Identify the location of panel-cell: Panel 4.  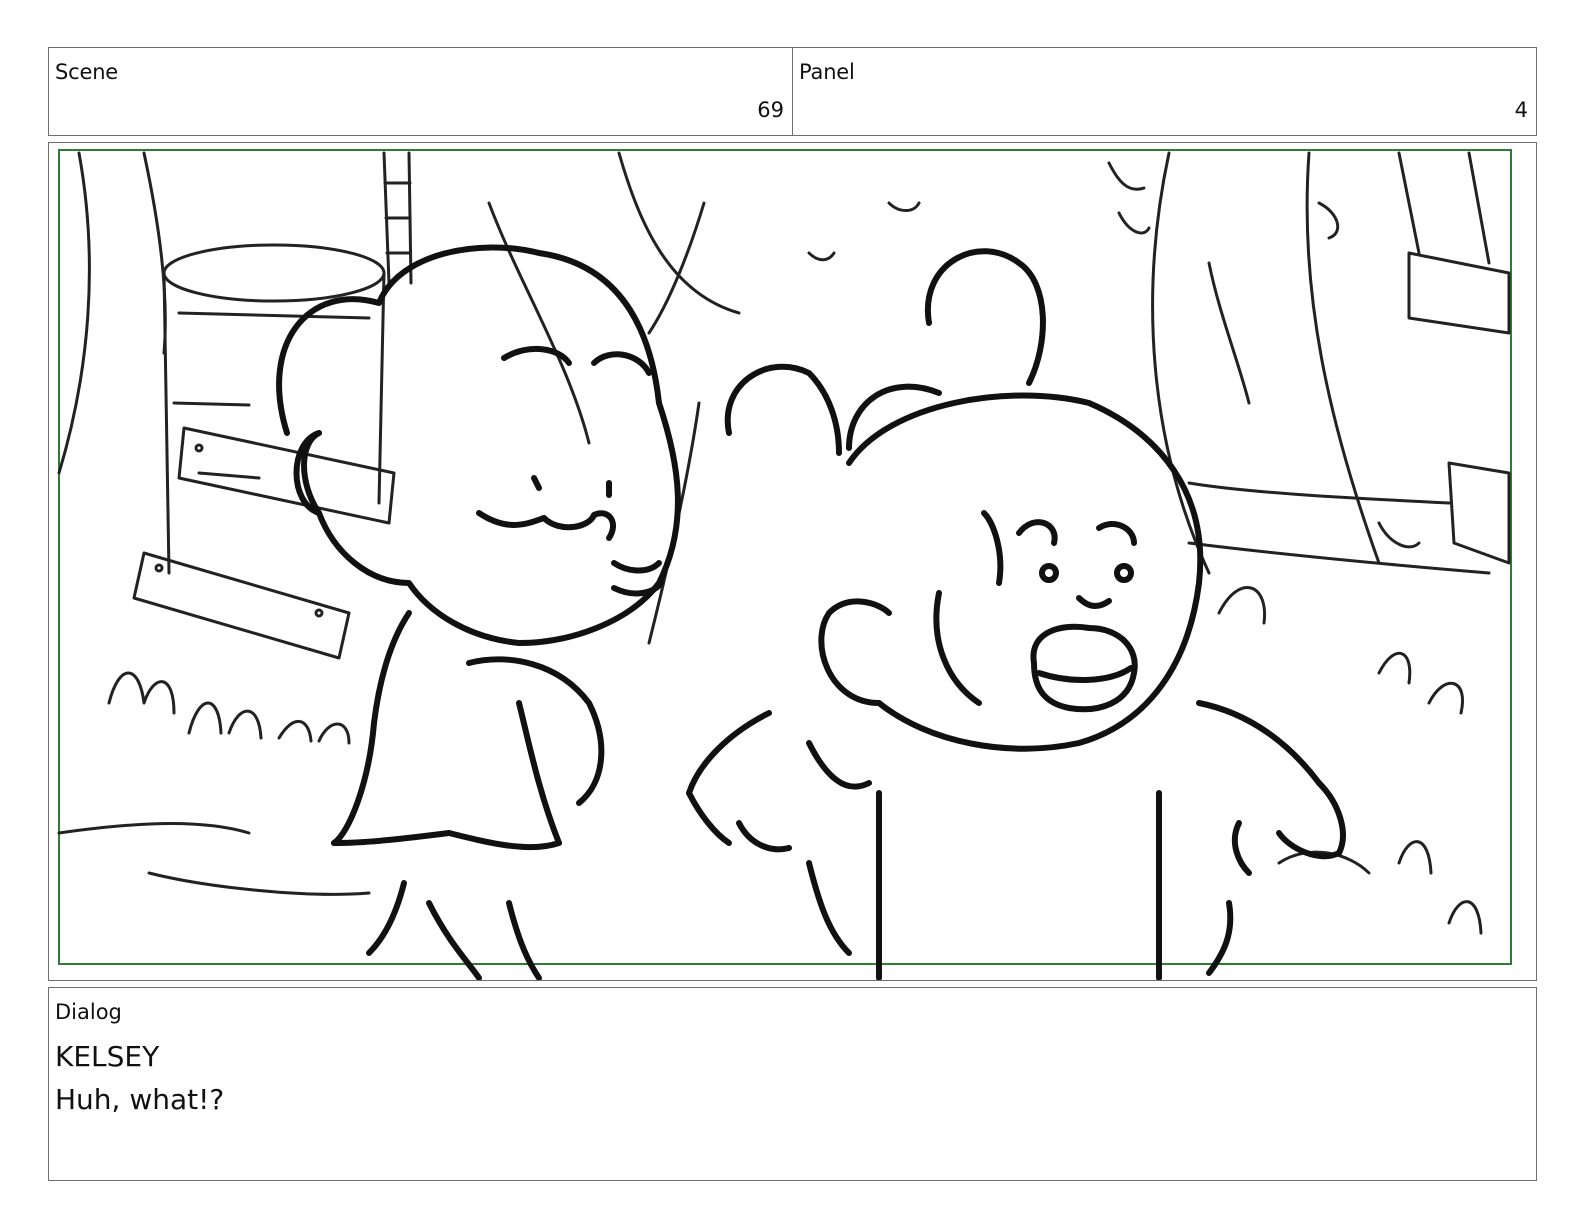
(1164, 91).